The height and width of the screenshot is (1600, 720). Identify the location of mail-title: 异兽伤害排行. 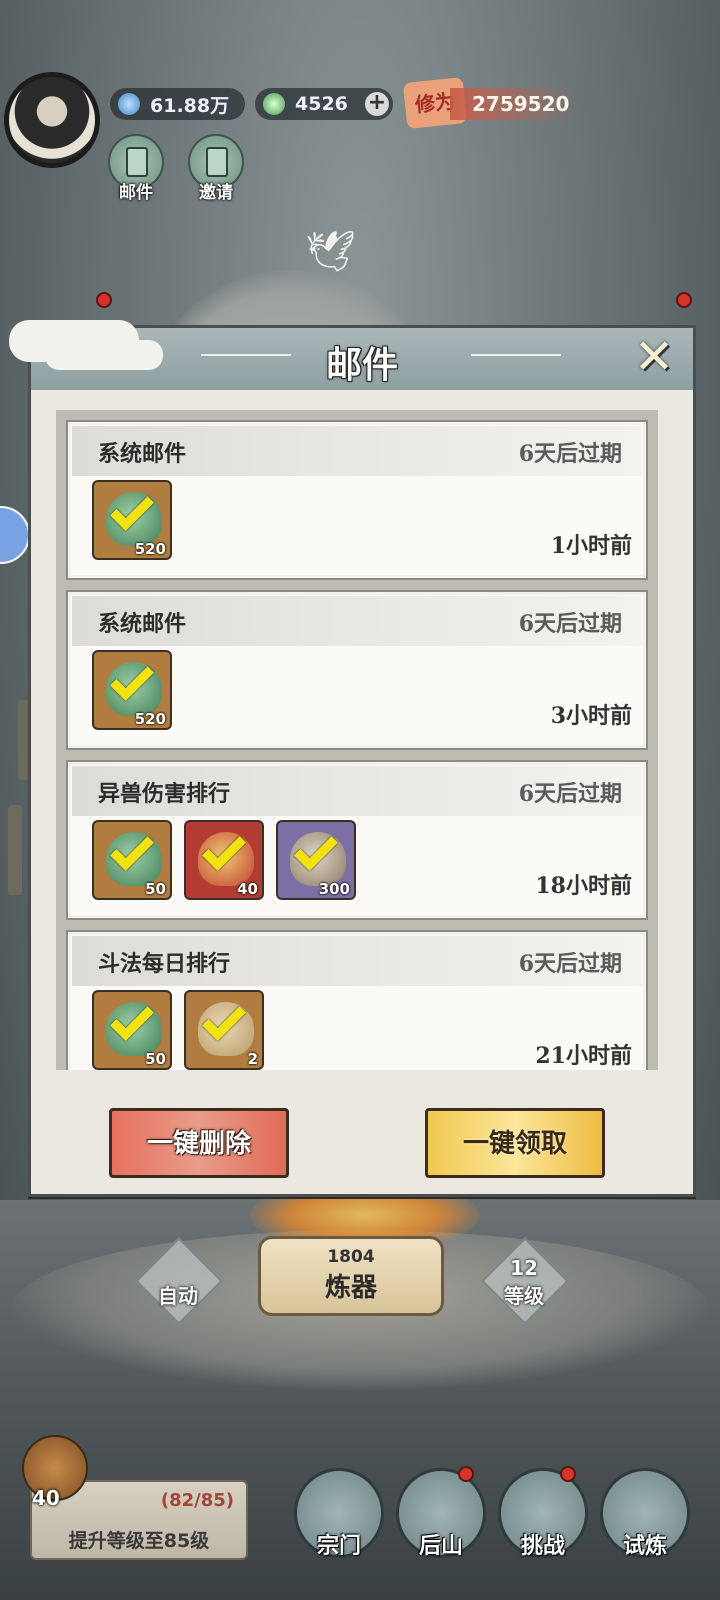
(164, 794).